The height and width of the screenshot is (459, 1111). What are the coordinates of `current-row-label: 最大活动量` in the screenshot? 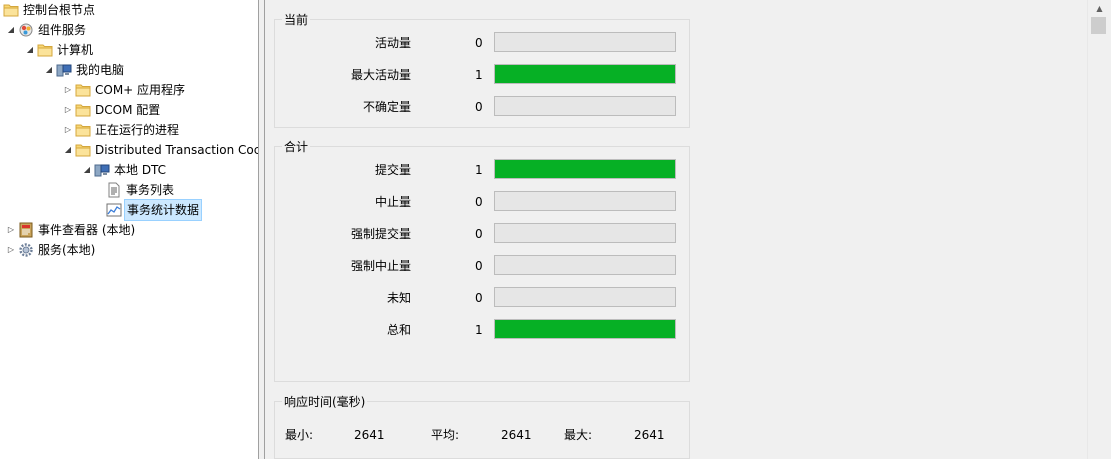 It's located at (380, 75).